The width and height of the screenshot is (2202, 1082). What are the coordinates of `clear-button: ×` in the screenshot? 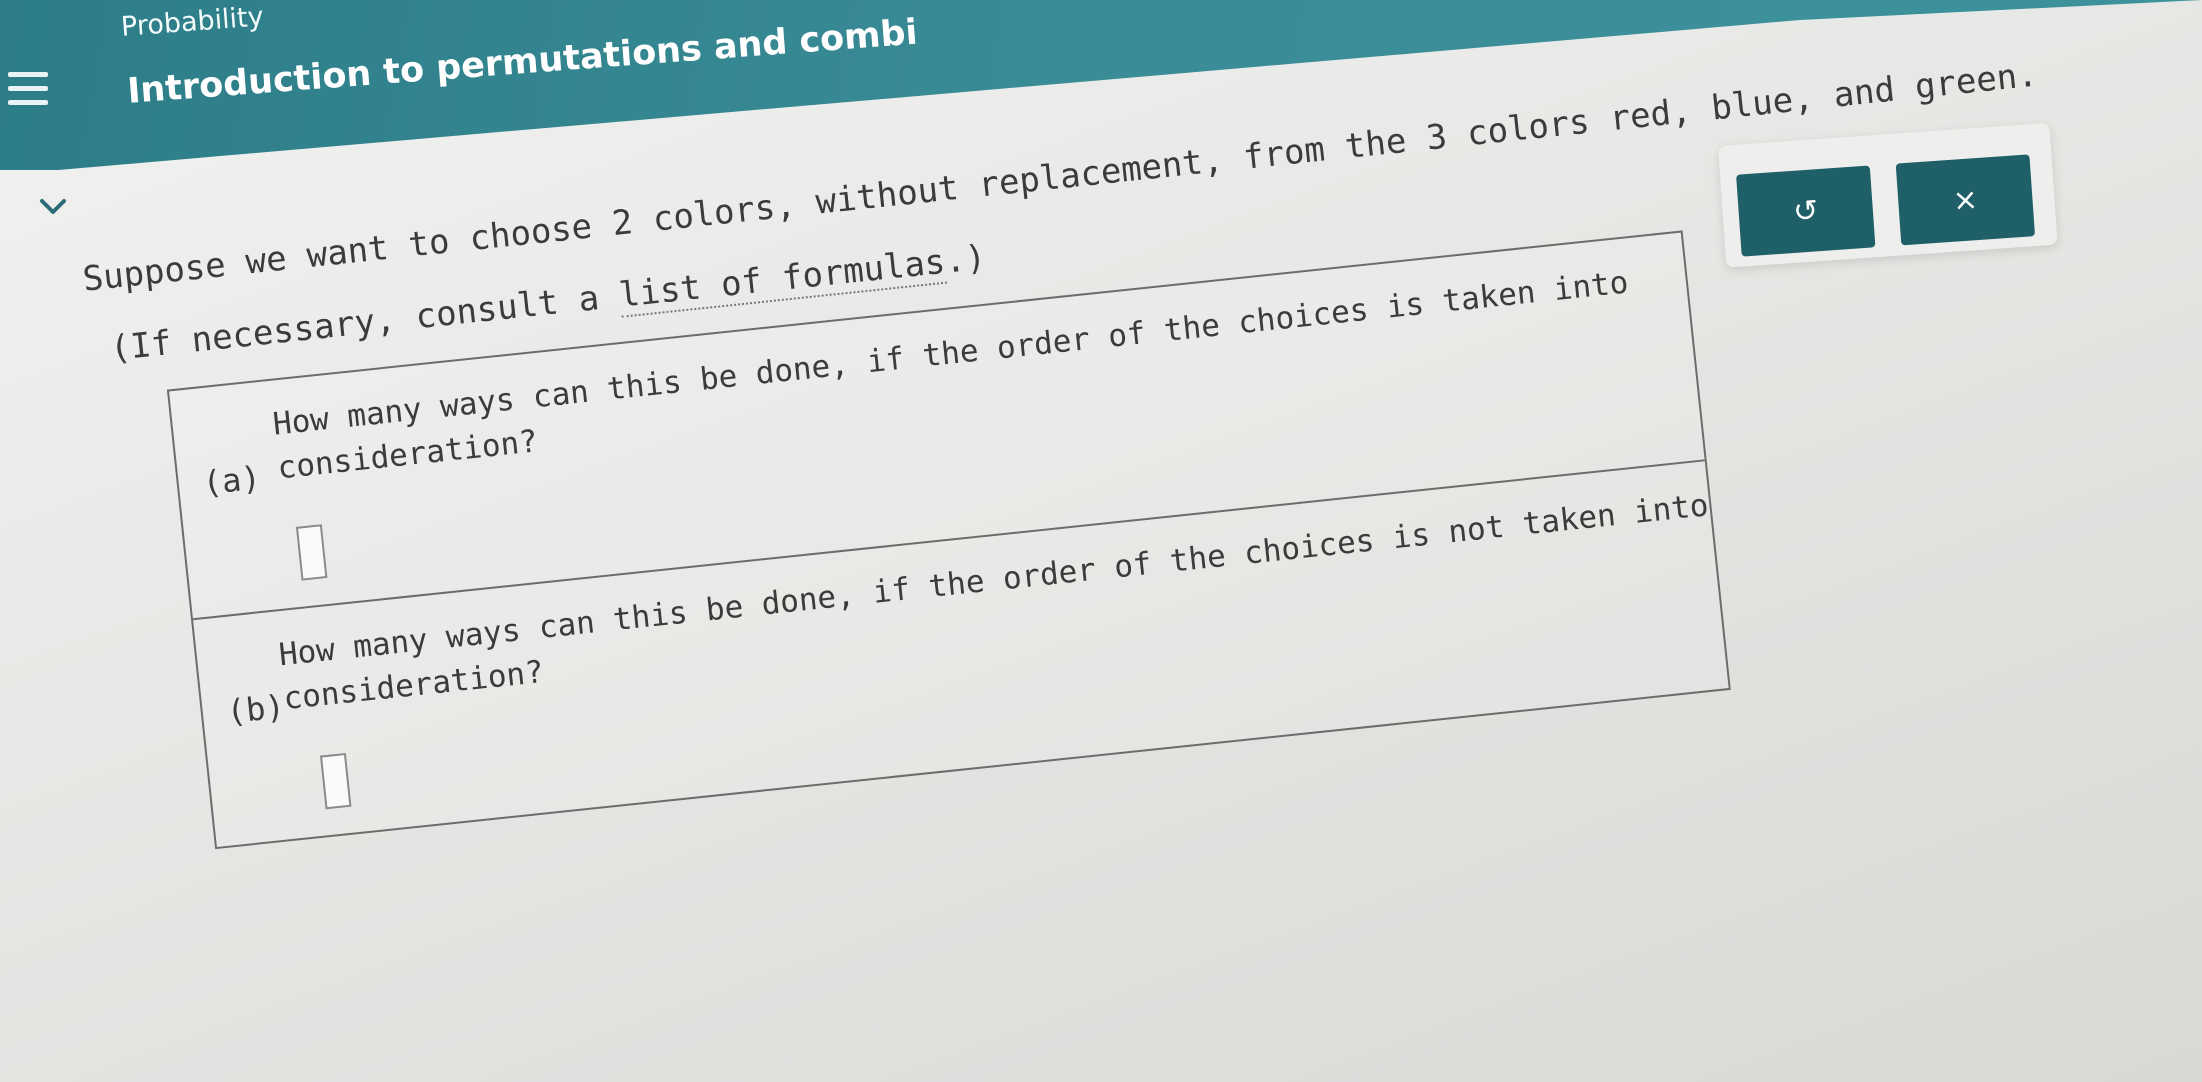 It's located at (1965, 200).